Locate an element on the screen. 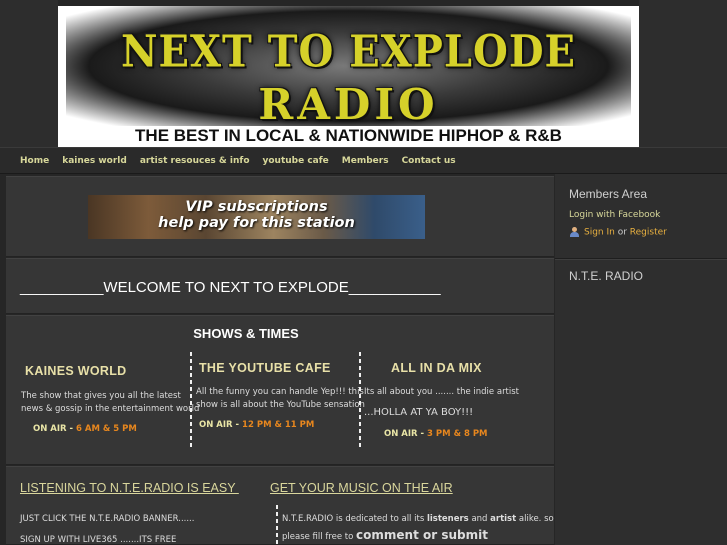  sign-in-separator: or is located at coordinates (622, 232).